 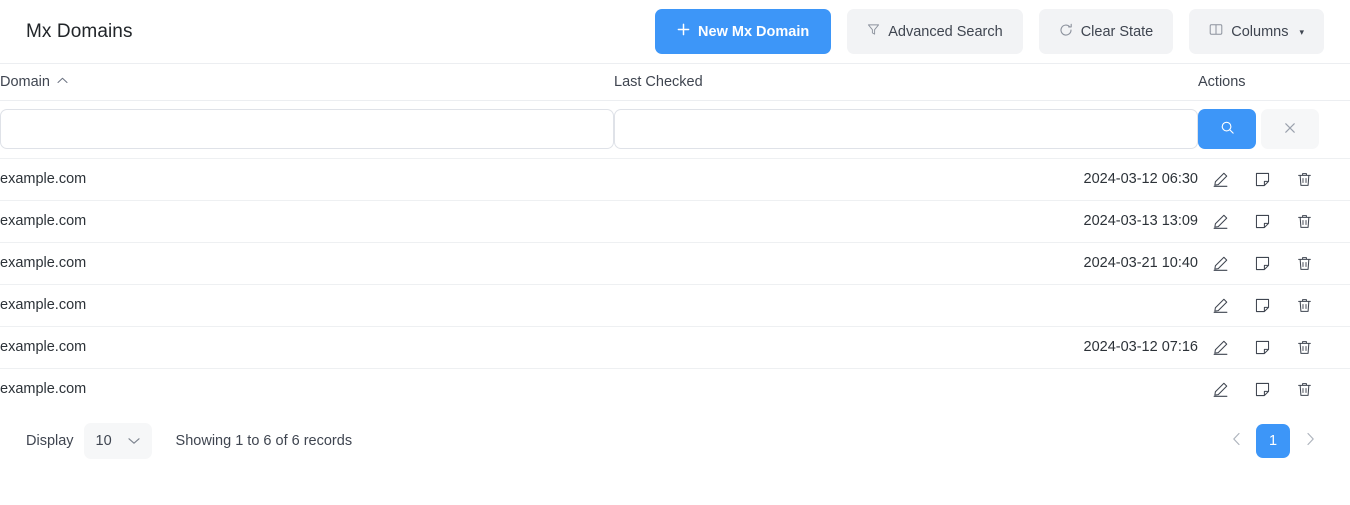 I want to click on chevron-left-icon, so click(x=1236, y=441).